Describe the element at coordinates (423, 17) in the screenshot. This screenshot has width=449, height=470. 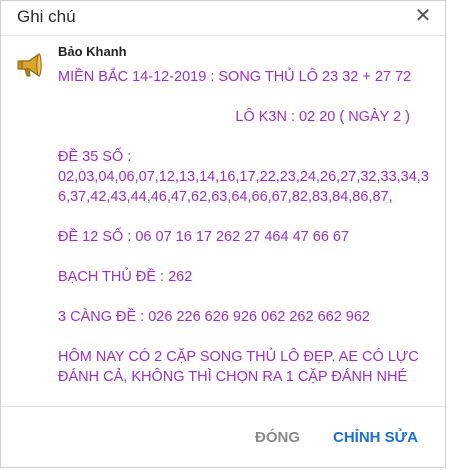
I see `close-icon: ✕` at that location.